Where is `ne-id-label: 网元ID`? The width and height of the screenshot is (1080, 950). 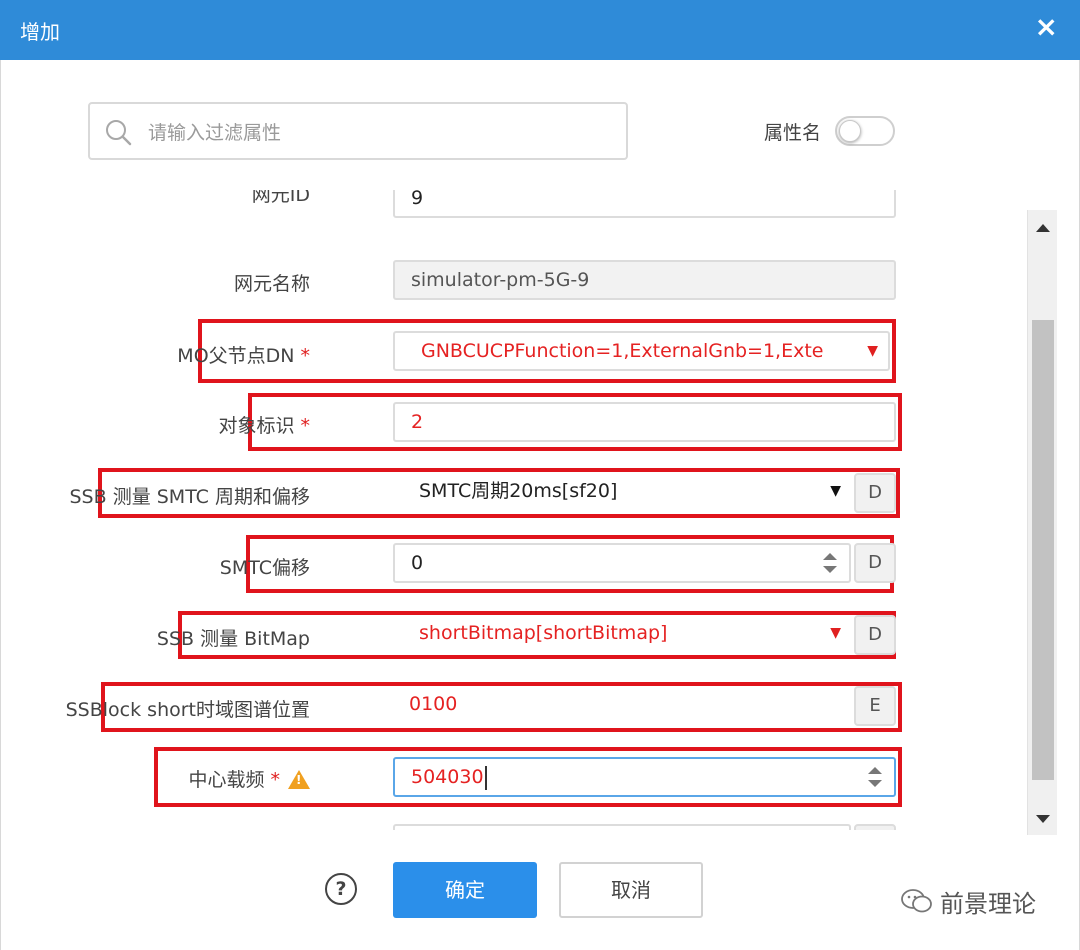
ne-id-label: 网元ID is located at coordinates (280, 198).